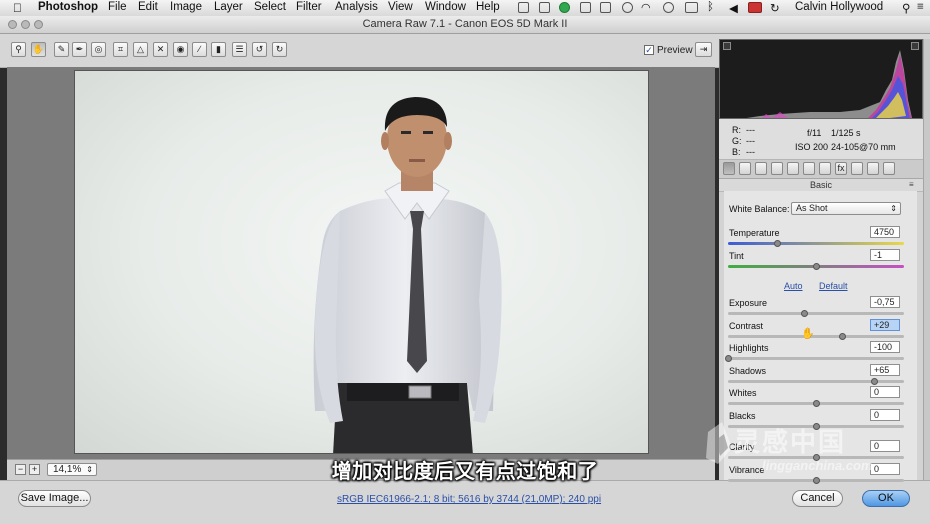  What do you see at coordinates (885, 232) in the screenshot?
I see `temperature-value-field: 4750` at bounding box center [885, 232].